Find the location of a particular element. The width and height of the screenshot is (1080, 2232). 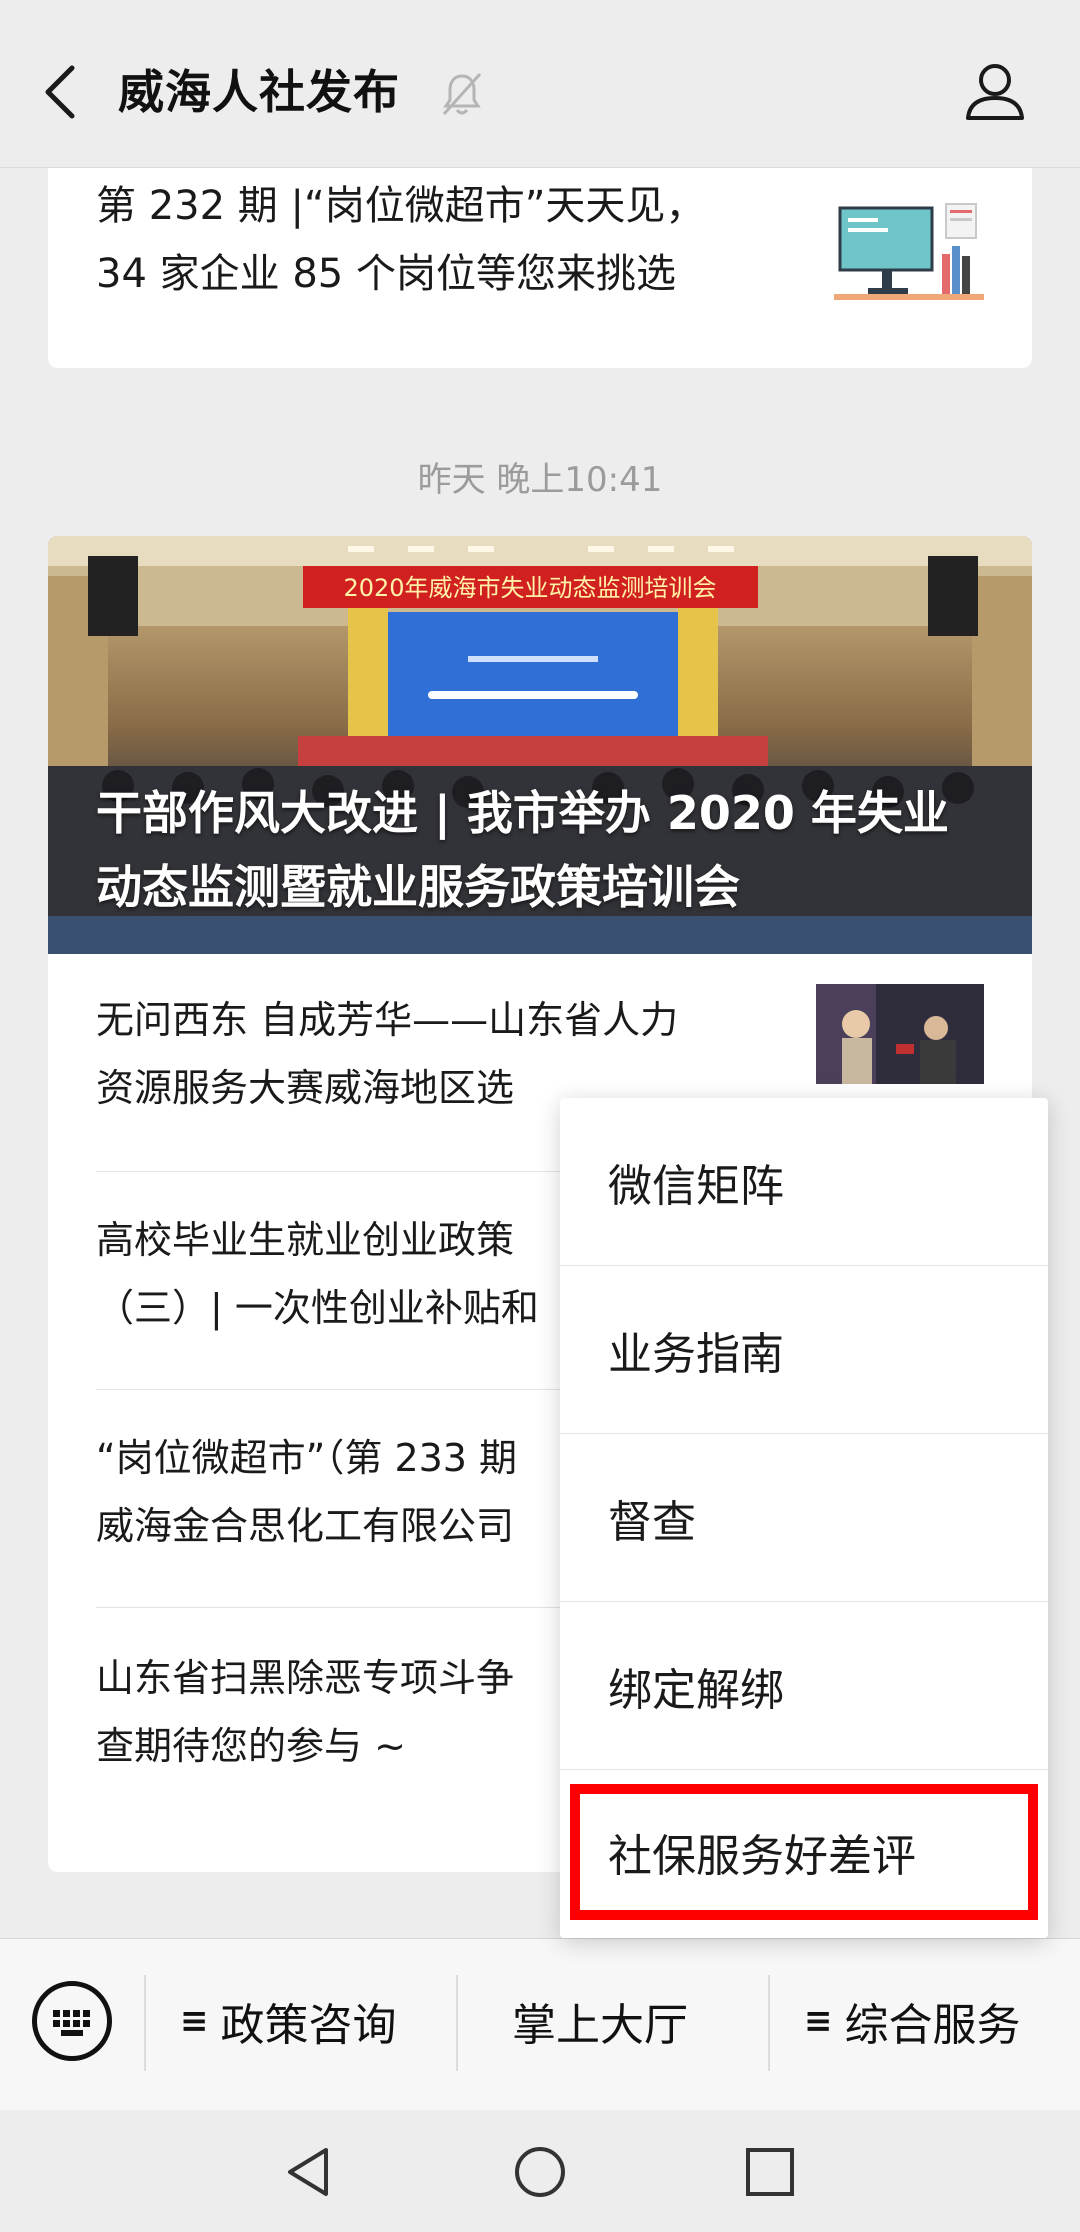

hero-title-line: 动态监测暨就业服务政策培训会 is located at coordinates (418, 887).